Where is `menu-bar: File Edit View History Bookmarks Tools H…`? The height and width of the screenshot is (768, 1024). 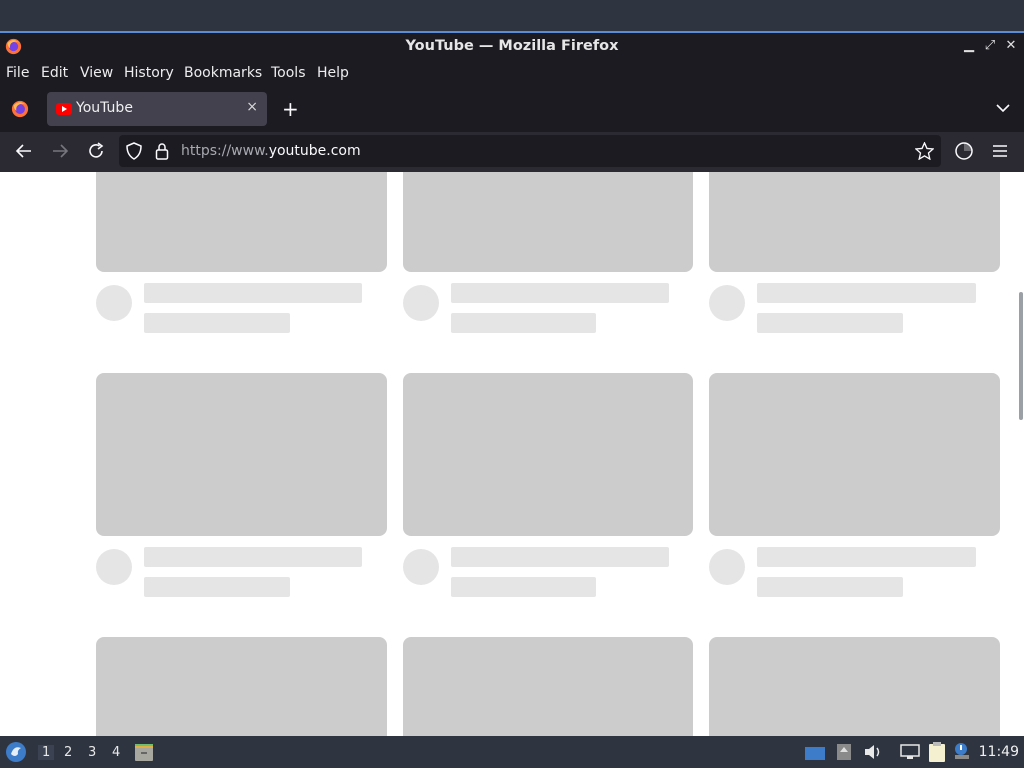 menu-bar: File Edit View History Bookmarks Tools H… is located at coordinates (512, 73).